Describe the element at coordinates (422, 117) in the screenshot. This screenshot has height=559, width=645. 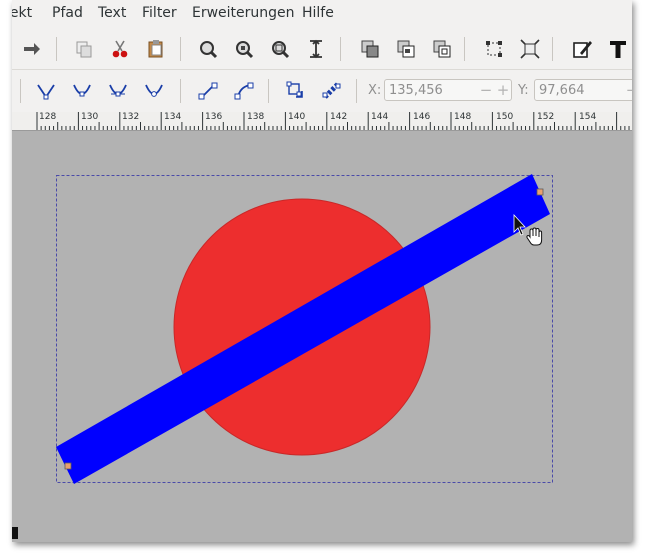
I see `ruler-label: 146` at that location.